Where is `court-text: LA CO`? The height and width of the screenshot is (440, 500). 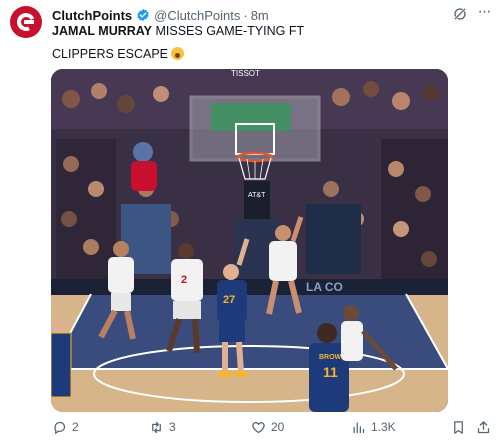 court-text: LA CO is located at coordinates (324, 287).